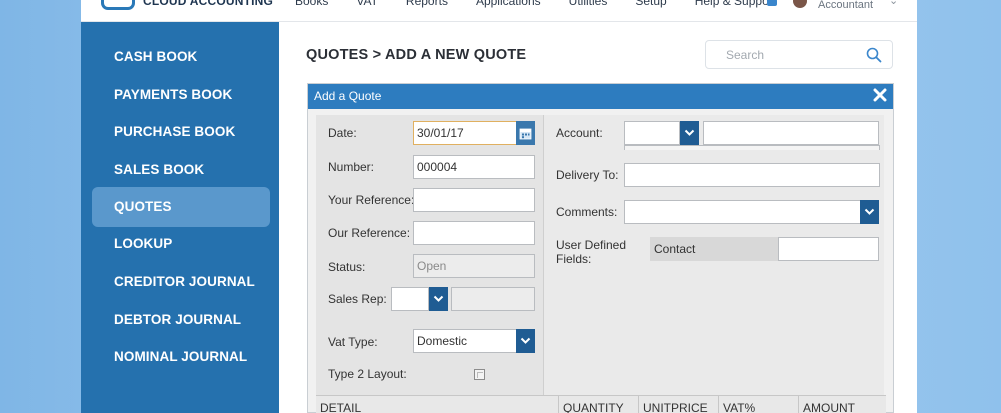  What do you see at coordinates (181, 357) in the screenshot?
I see `sidebar-item-nominal-journal: NOMINAL JOURNAL` at bounding box center [181, 357].